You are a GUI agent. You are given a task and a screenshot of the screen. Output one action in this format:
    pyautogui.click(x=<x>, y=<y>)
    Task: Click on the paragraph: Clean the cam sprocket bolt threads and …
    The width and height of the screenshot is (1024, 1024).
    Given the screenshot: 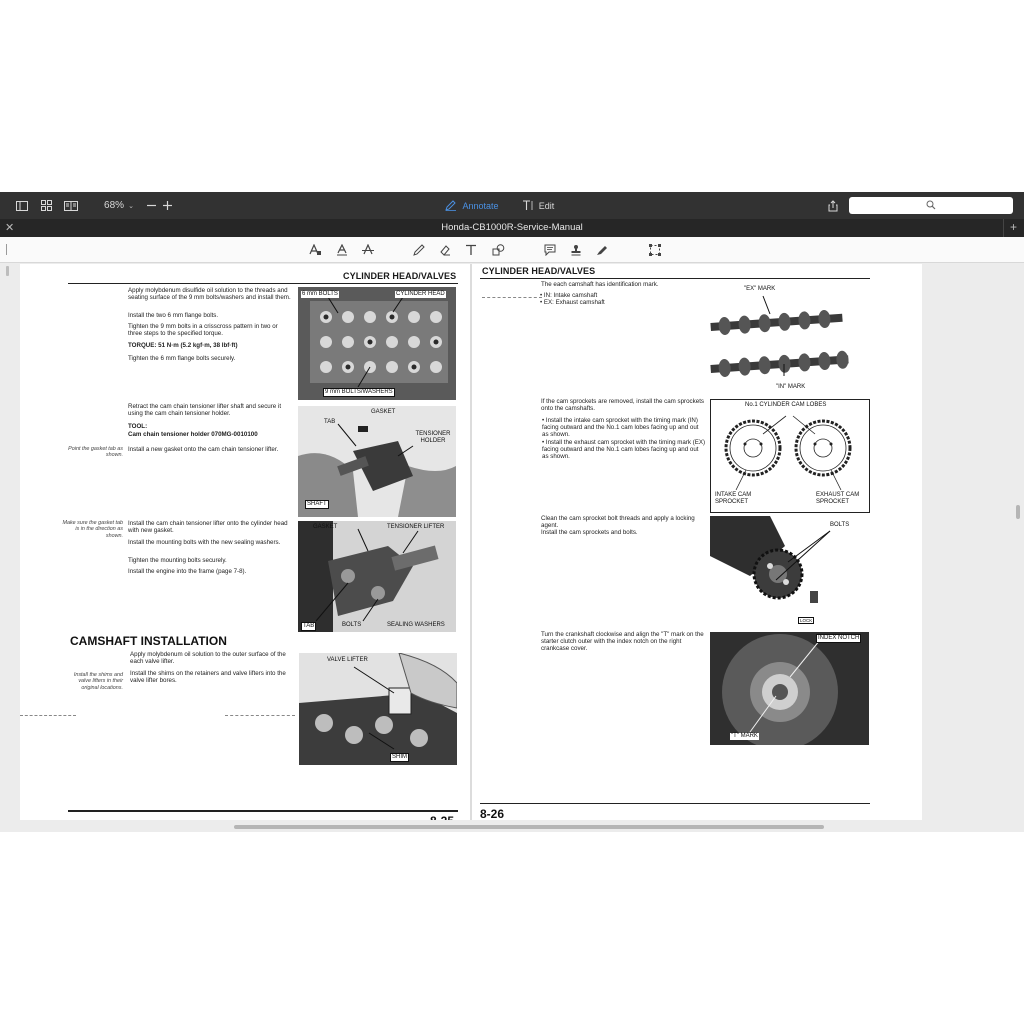 What is the action you would take?
    pyautogui.click(x=618, y=522)
    